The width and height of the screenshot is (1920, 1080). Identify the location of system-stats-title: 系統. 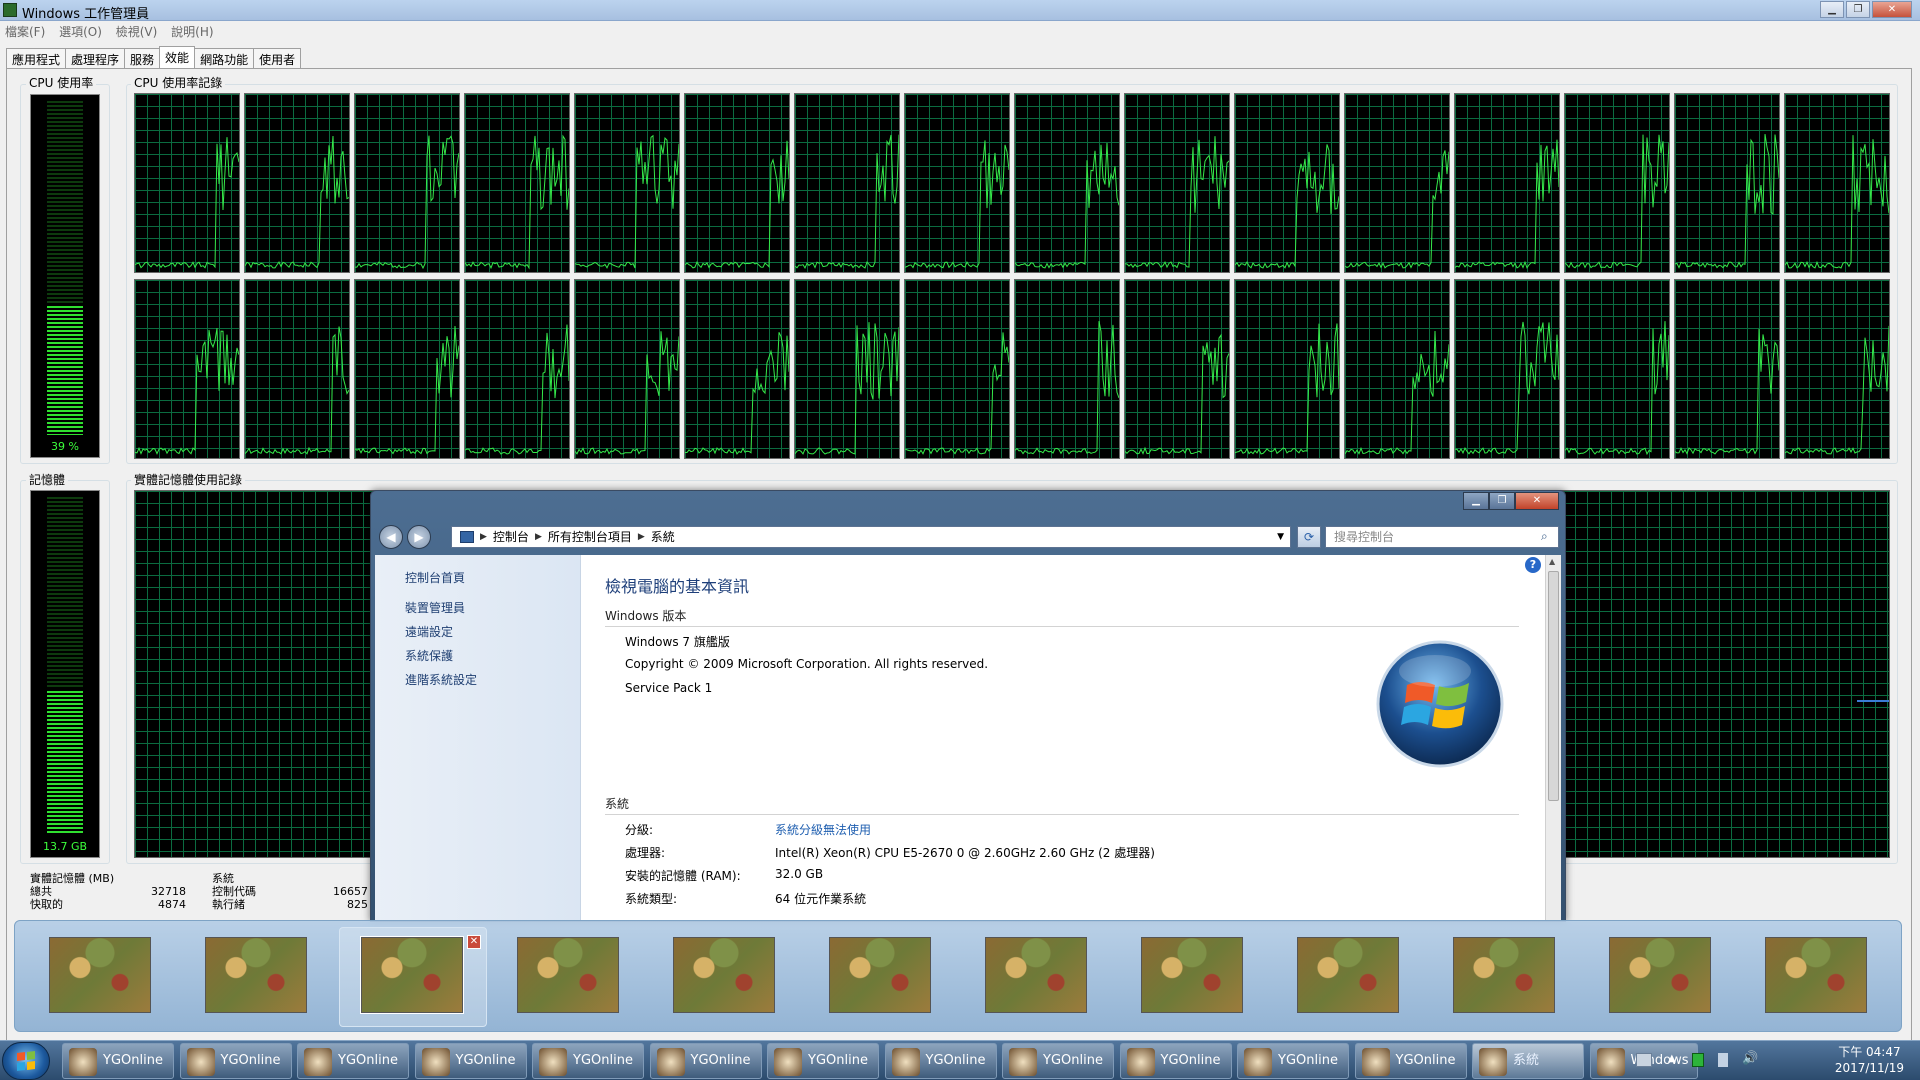
(223, 878).